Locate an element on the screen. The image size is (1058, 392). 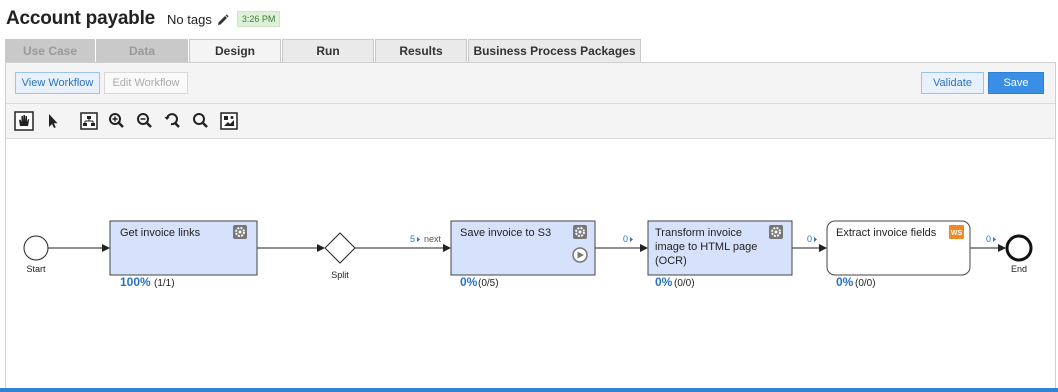
tab-business-process-packages: Business Process Packages is located at coordinates (554, 50).